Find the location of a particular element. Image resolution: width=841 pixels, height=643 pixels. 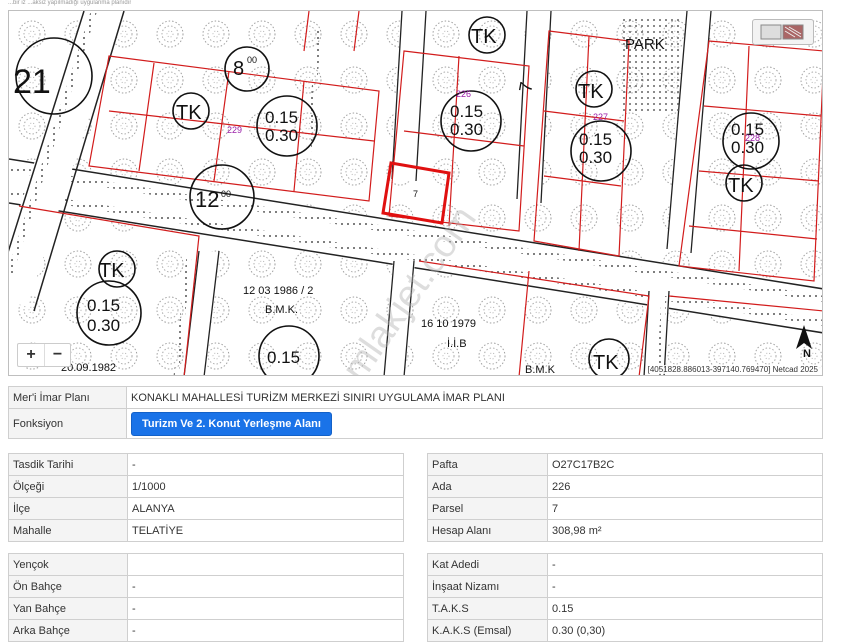

row-label: Kat Adedi is located at coordinates (487, 564).